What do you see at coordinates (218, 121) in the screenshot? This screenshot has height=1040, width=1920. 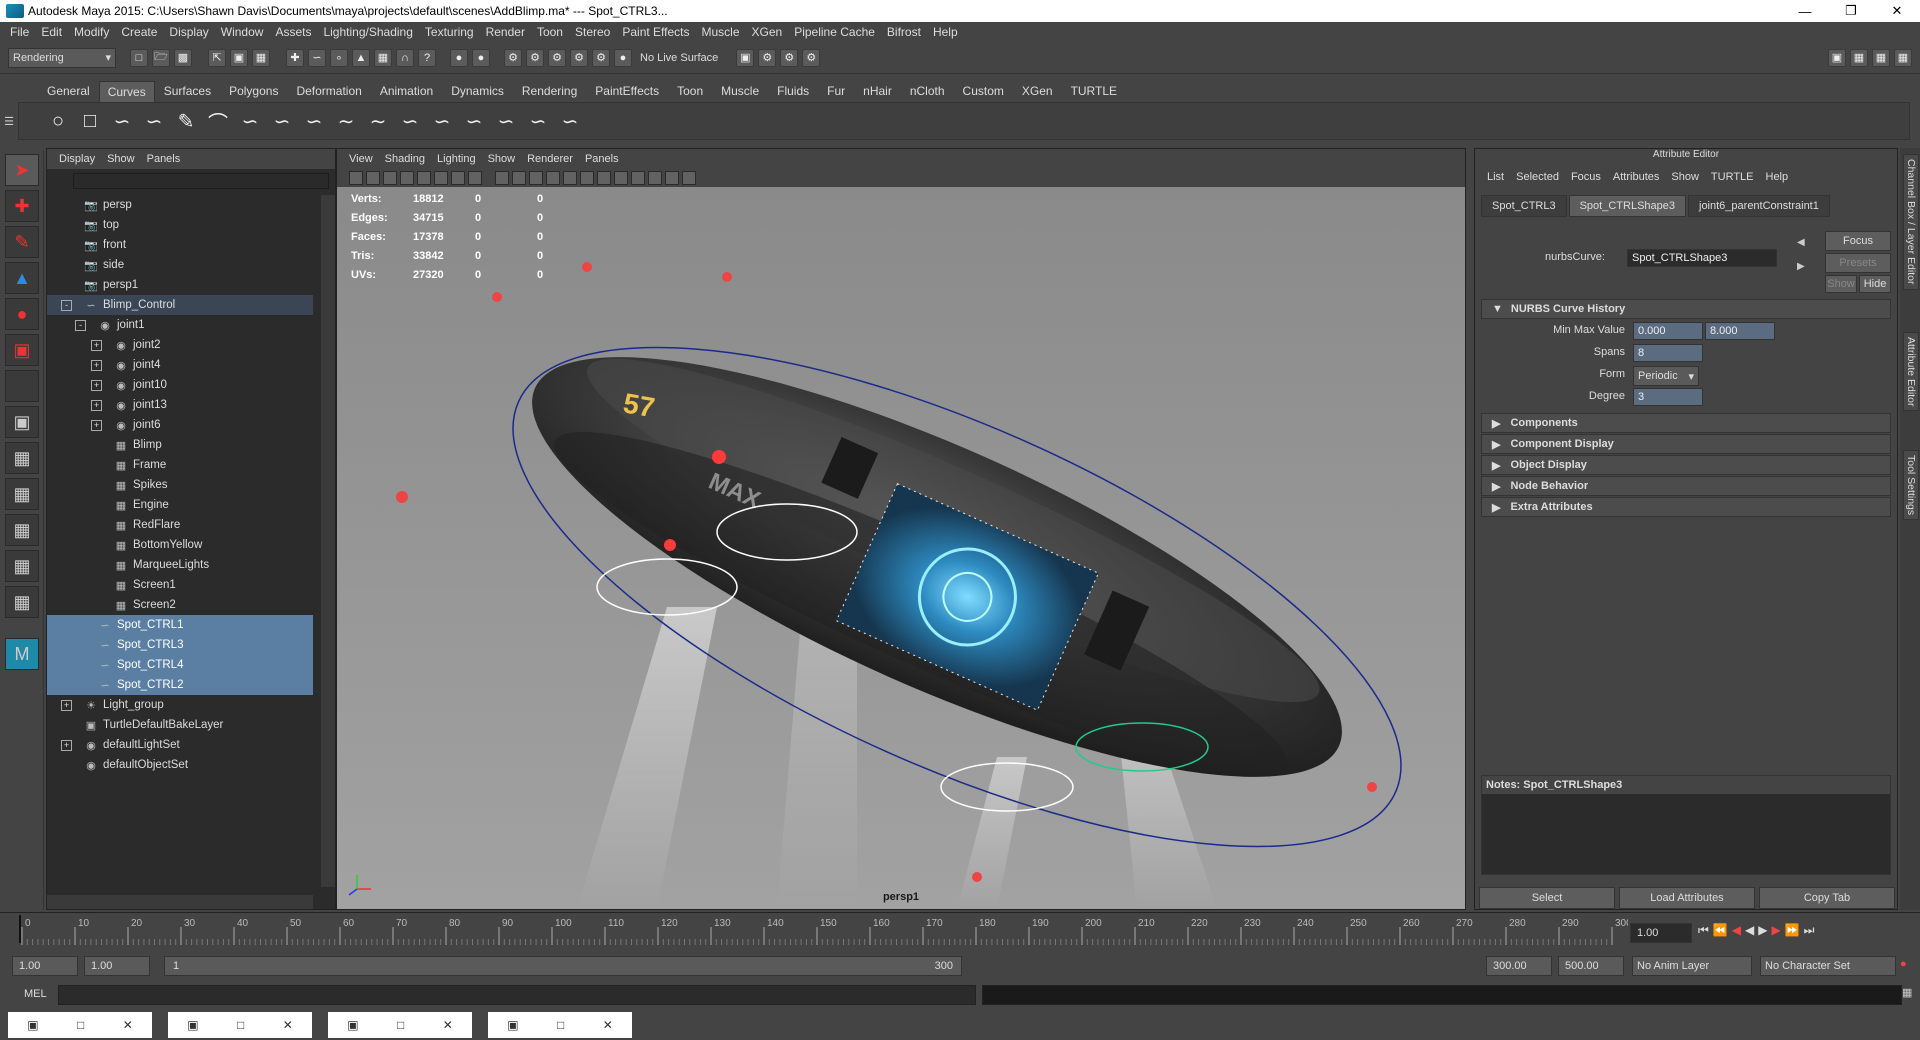 I see `arc-tool-icon: ⌒` at bounding box center [218, 121].